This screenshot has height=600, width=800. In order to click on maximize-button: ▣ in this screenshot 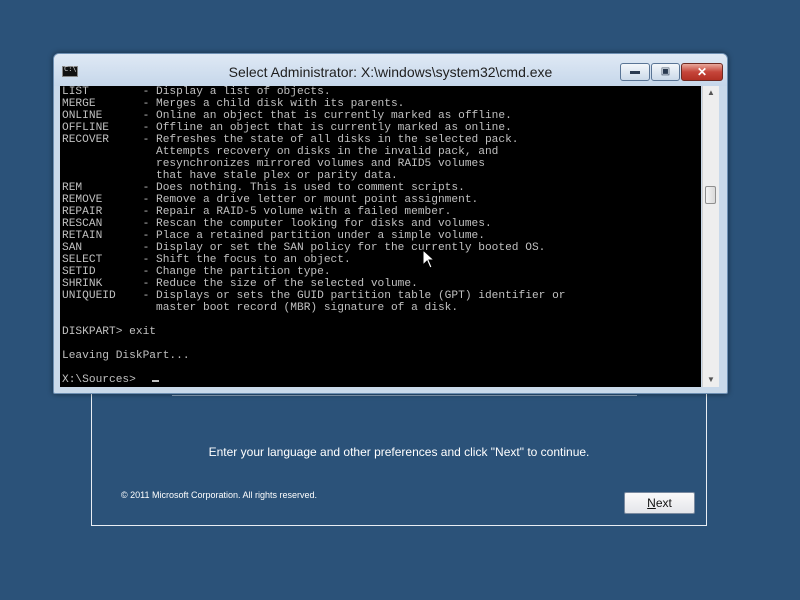, I will do `click(665, 72)`.